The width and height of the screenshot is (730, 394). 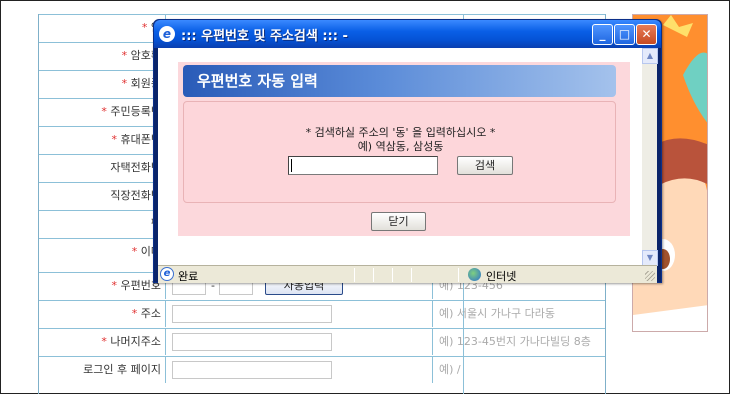 I want to click on zone-text: 인터넷, so click(x=501, y=276).